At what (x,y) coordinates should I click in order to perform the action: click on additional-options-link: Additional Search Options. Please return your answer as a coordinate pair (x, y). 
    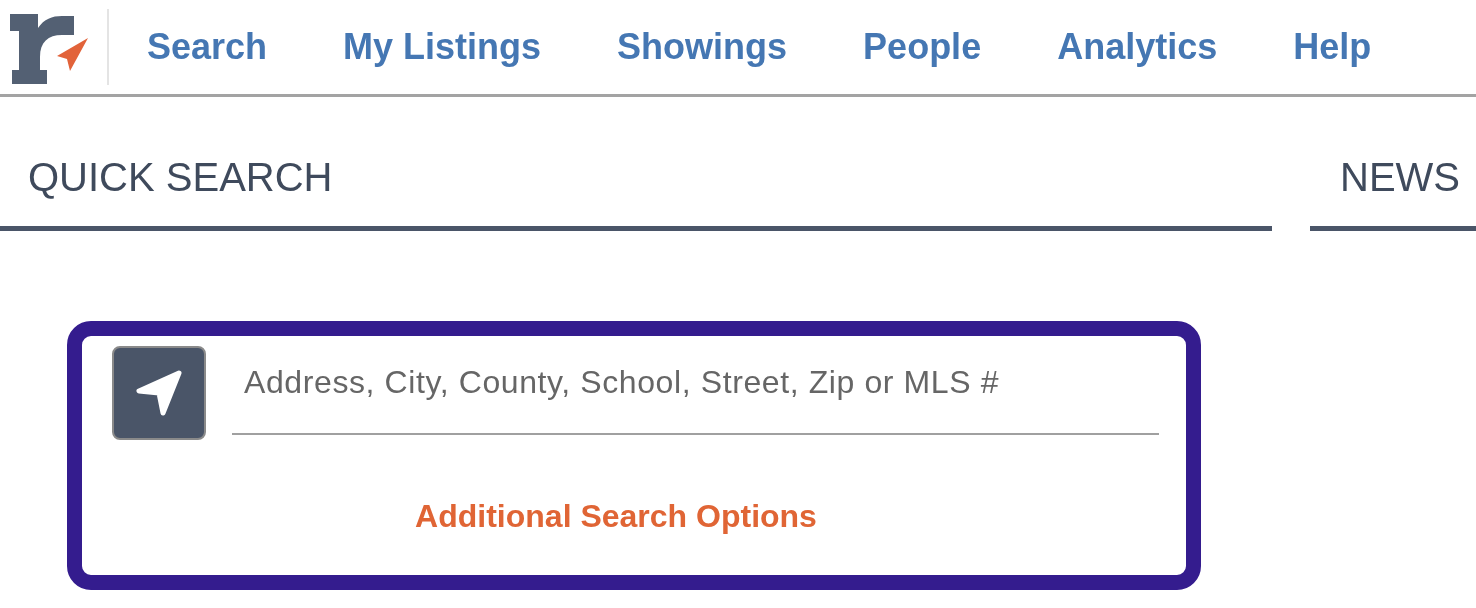
    Looking at the image, I should click on (616, 516).